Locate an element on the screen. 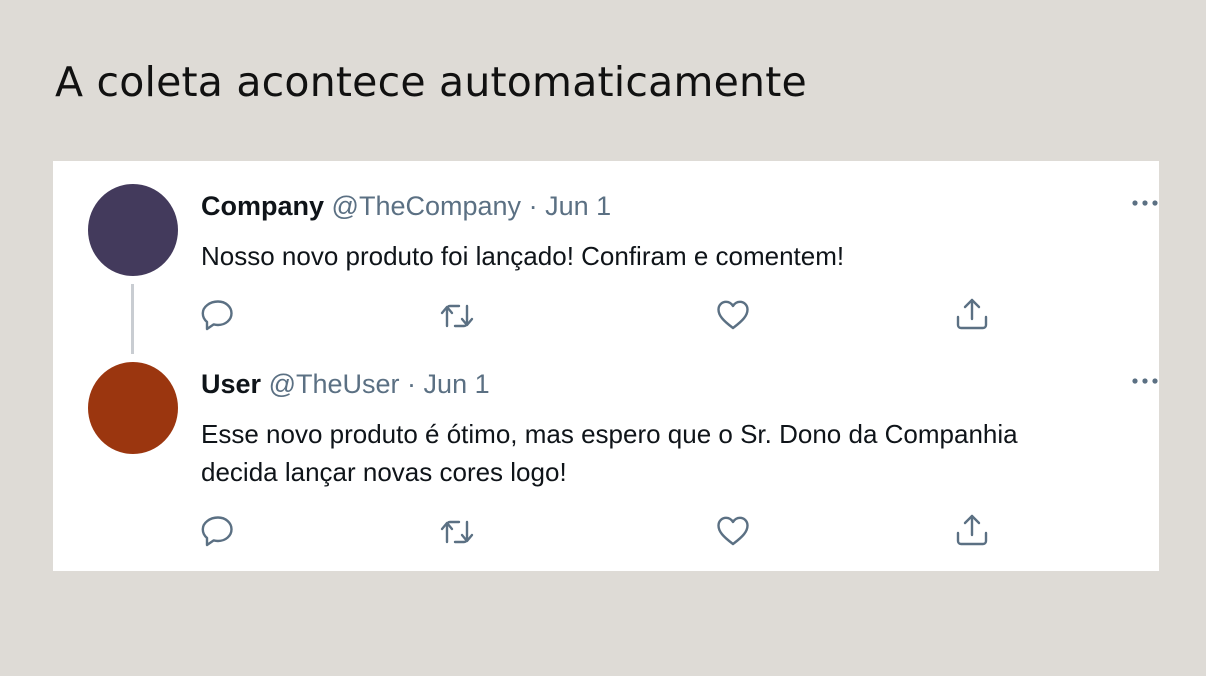 The image size is (1206, 676). tweet-header: User @TheUser · Jun 1 is located at coordinates (345, 384).